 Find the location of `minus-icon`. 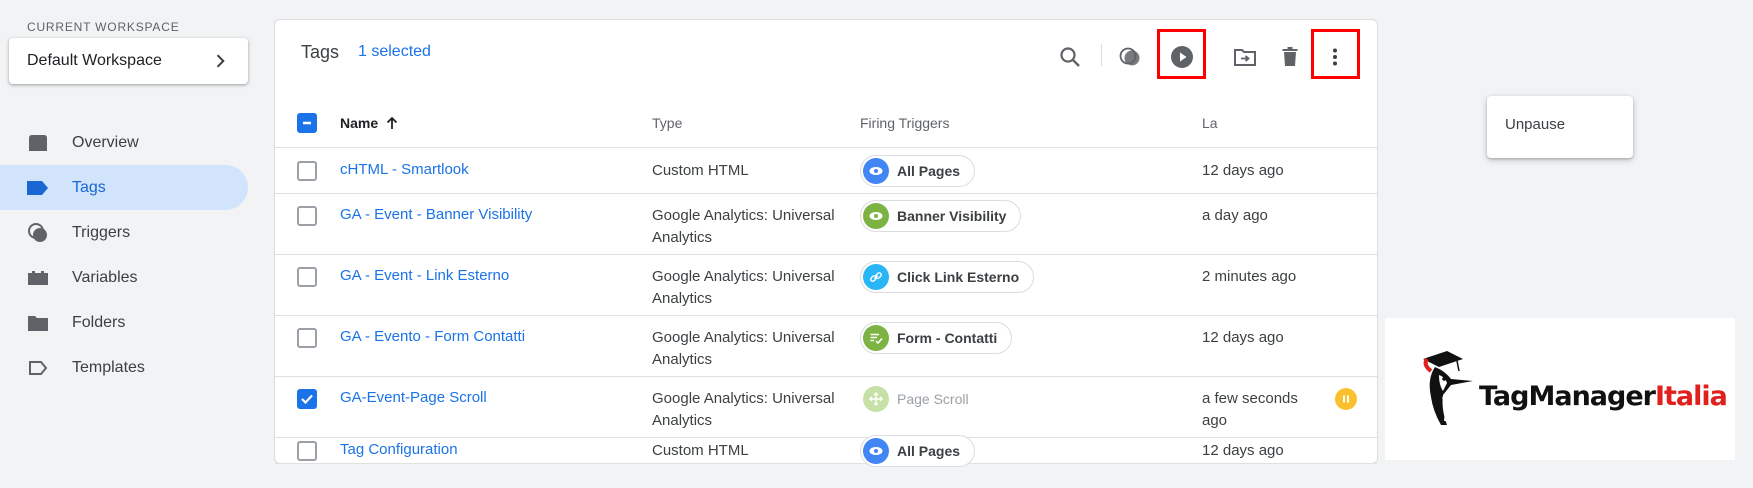

minus-icon is located at coordinates (307, 123).